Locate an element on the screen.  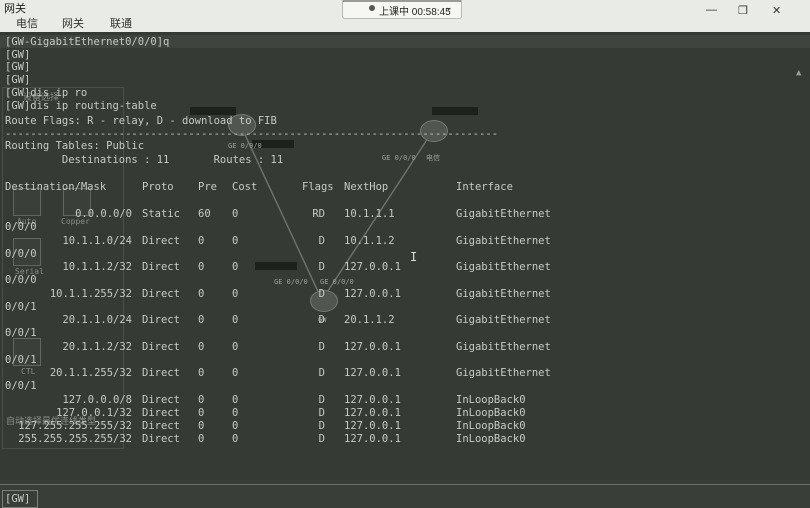
record-icon is located at coordinates (372, 8).